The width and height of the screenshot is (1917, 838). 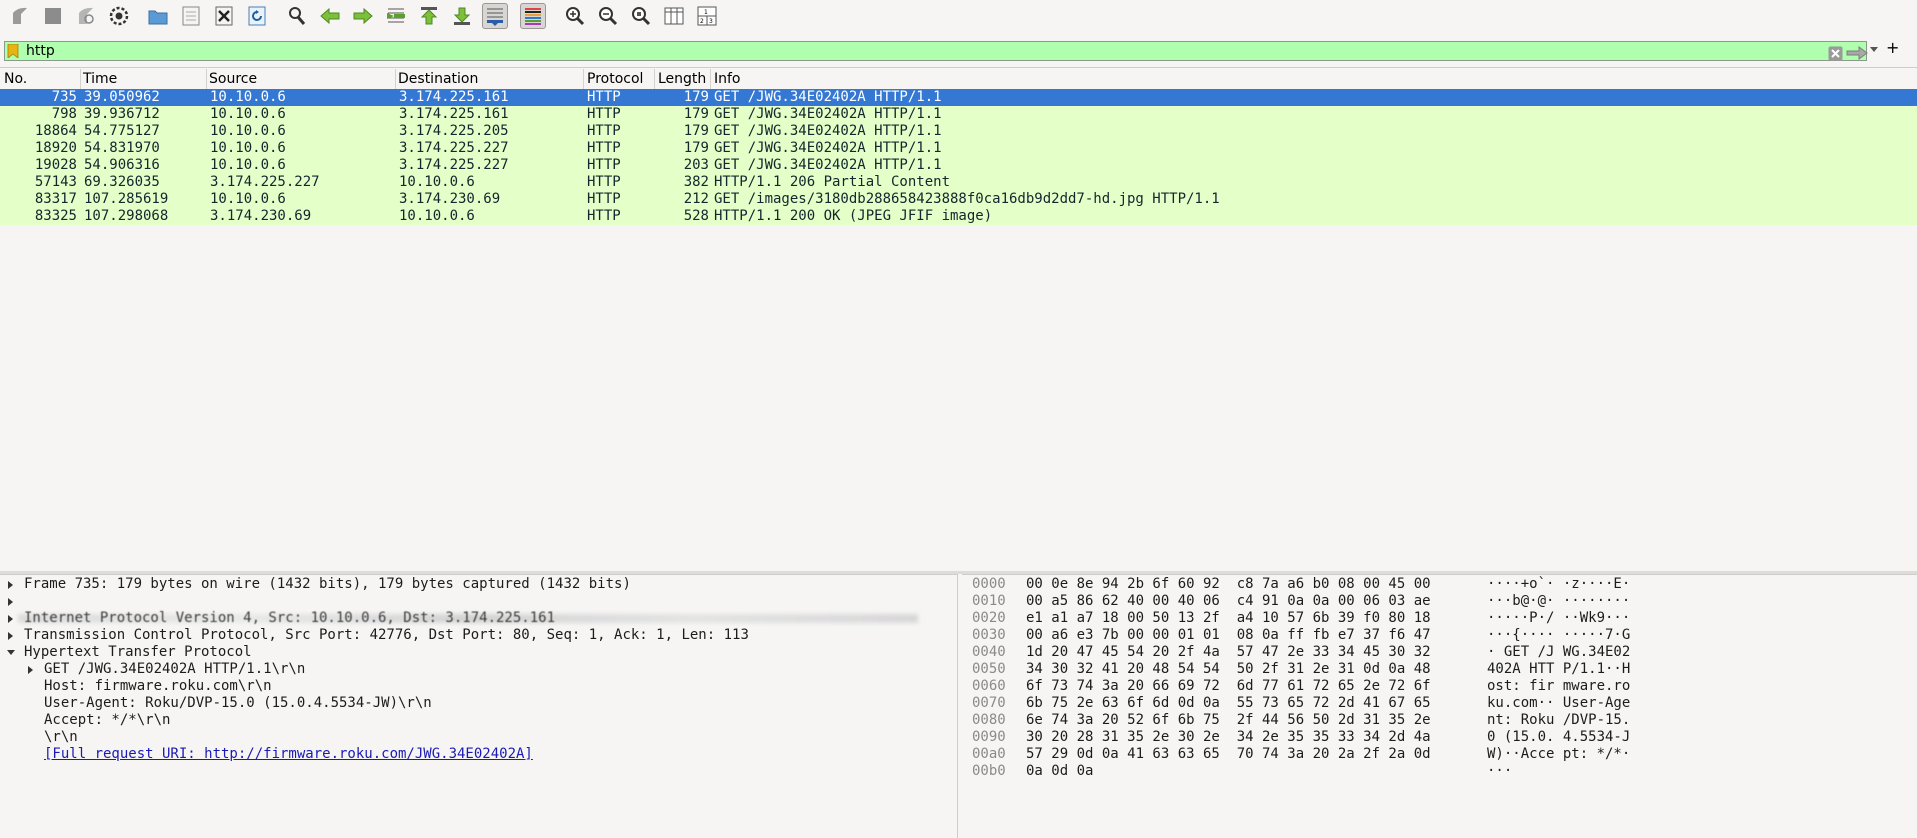 I want to click on hex-ascii: ···, so click(x=1500, y=771).